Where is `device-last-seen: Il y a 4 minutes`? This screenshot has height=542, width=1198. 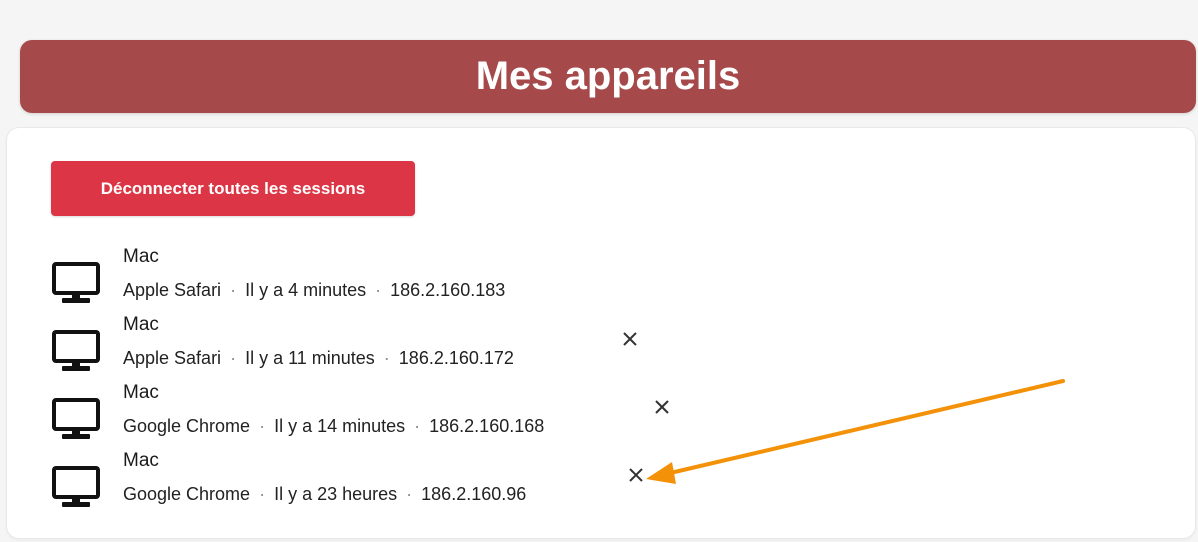 device-last-seen: Il y a 4 minutes is located at coordinates (306, 290).